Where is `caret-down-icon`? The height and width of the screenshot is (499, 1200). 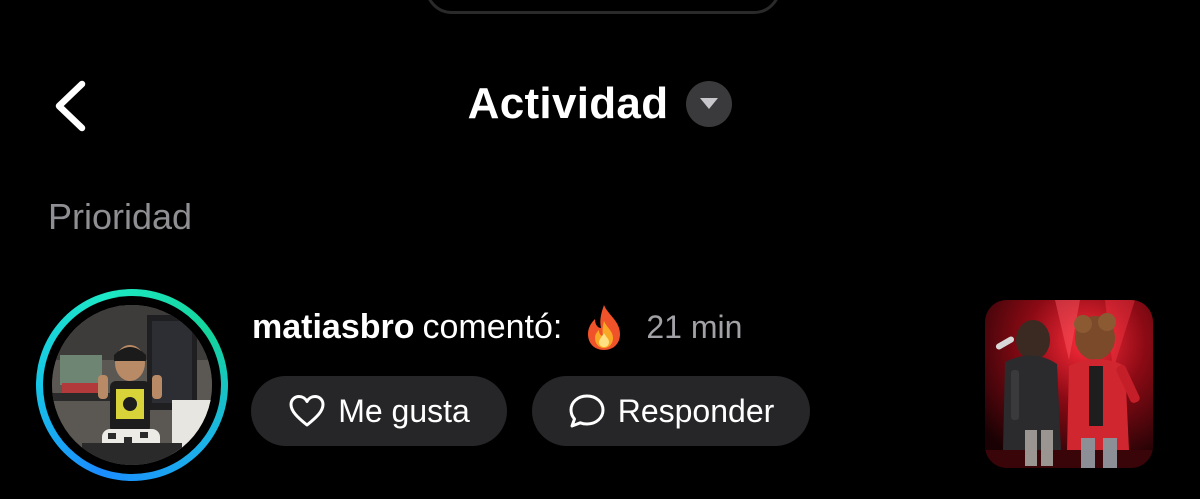 caret-down-icon is located at coordinates (709, 103).